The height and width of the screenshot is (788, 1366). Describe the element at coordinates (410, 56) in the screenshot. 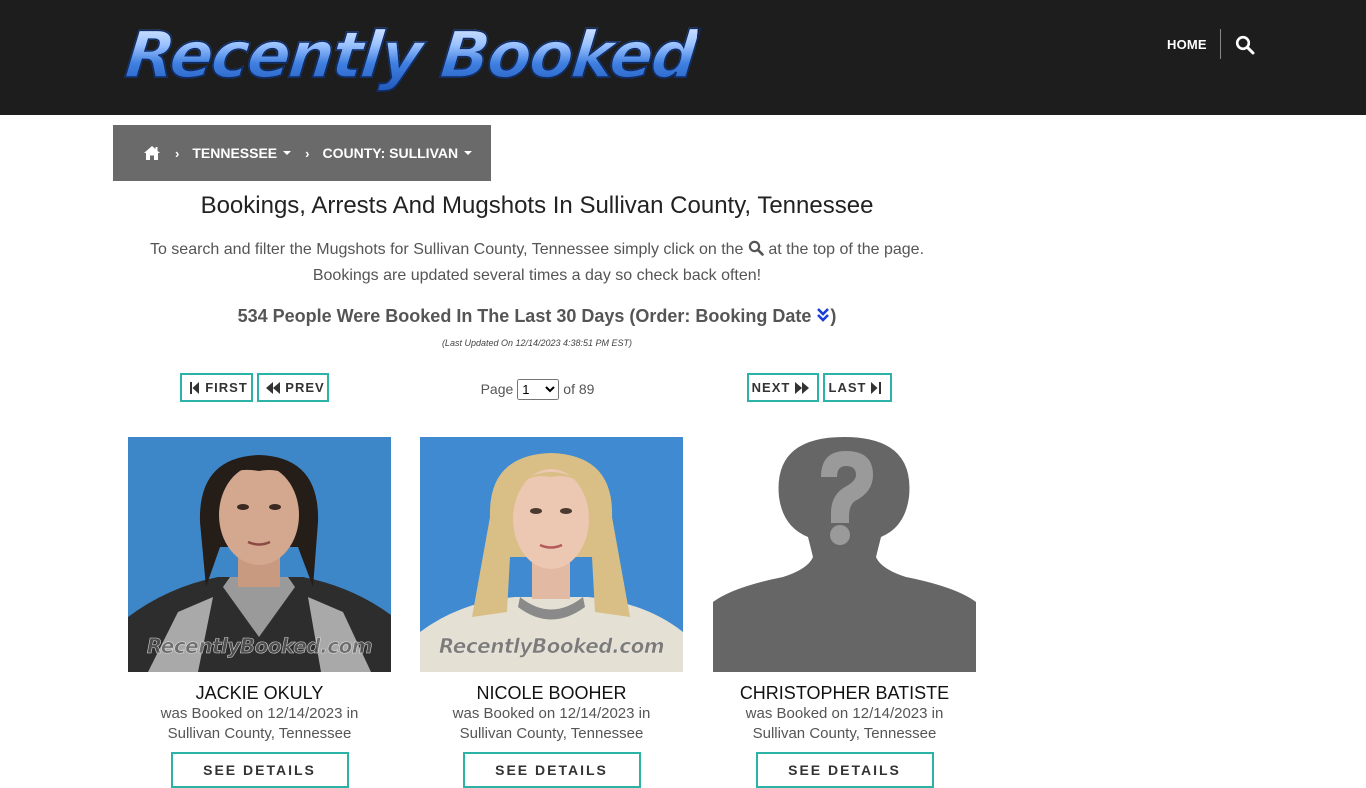

I see `site-logo: Recently Booked` at that location.